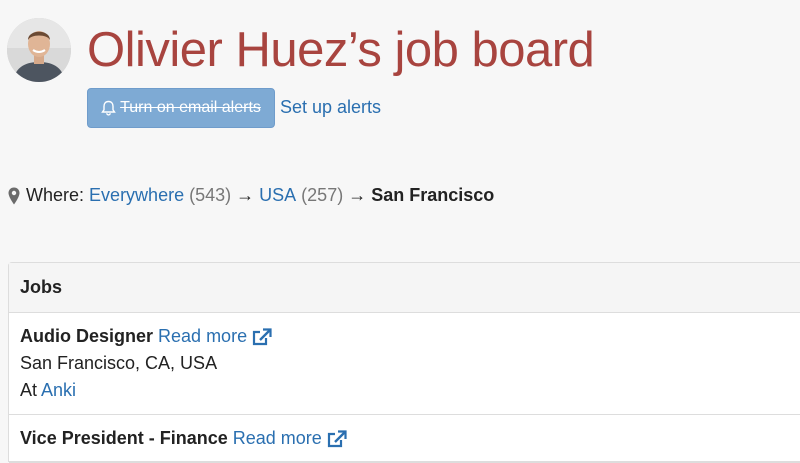 The image size is (800, 463). What do you see at coordinates (14, 196) in the screenshot?
I see `map-marker-icon` at bounding box center [14, 196].